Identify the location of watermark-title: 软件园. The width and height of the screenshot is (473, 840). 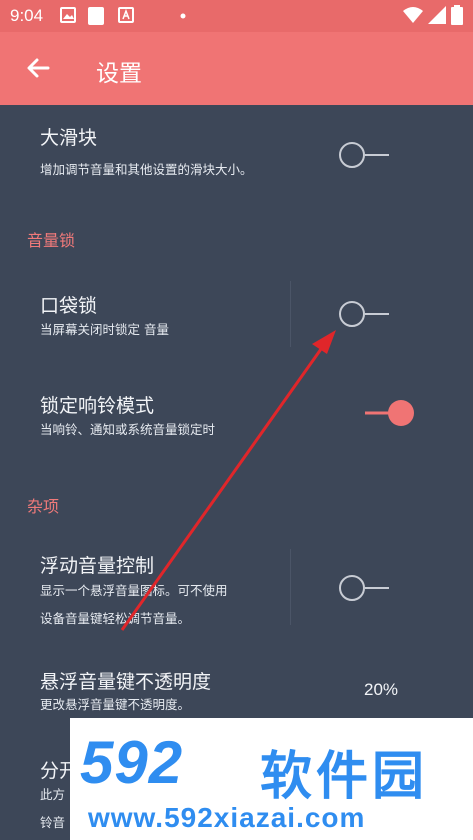
(344, 777).